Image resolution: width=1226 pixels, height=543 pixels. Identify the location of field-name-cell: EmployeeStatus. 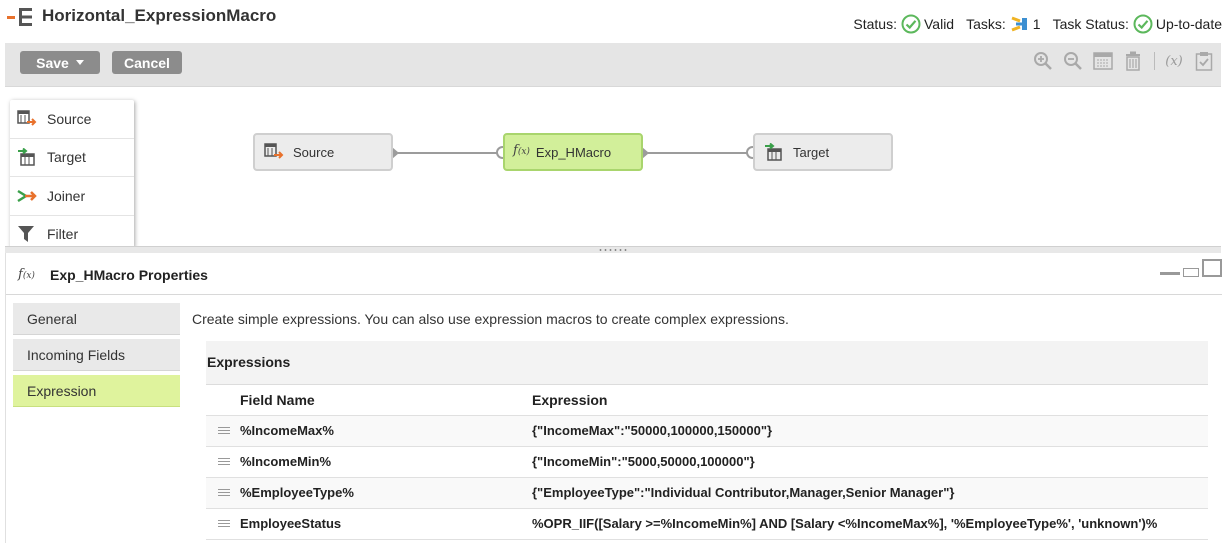
(369, 524).